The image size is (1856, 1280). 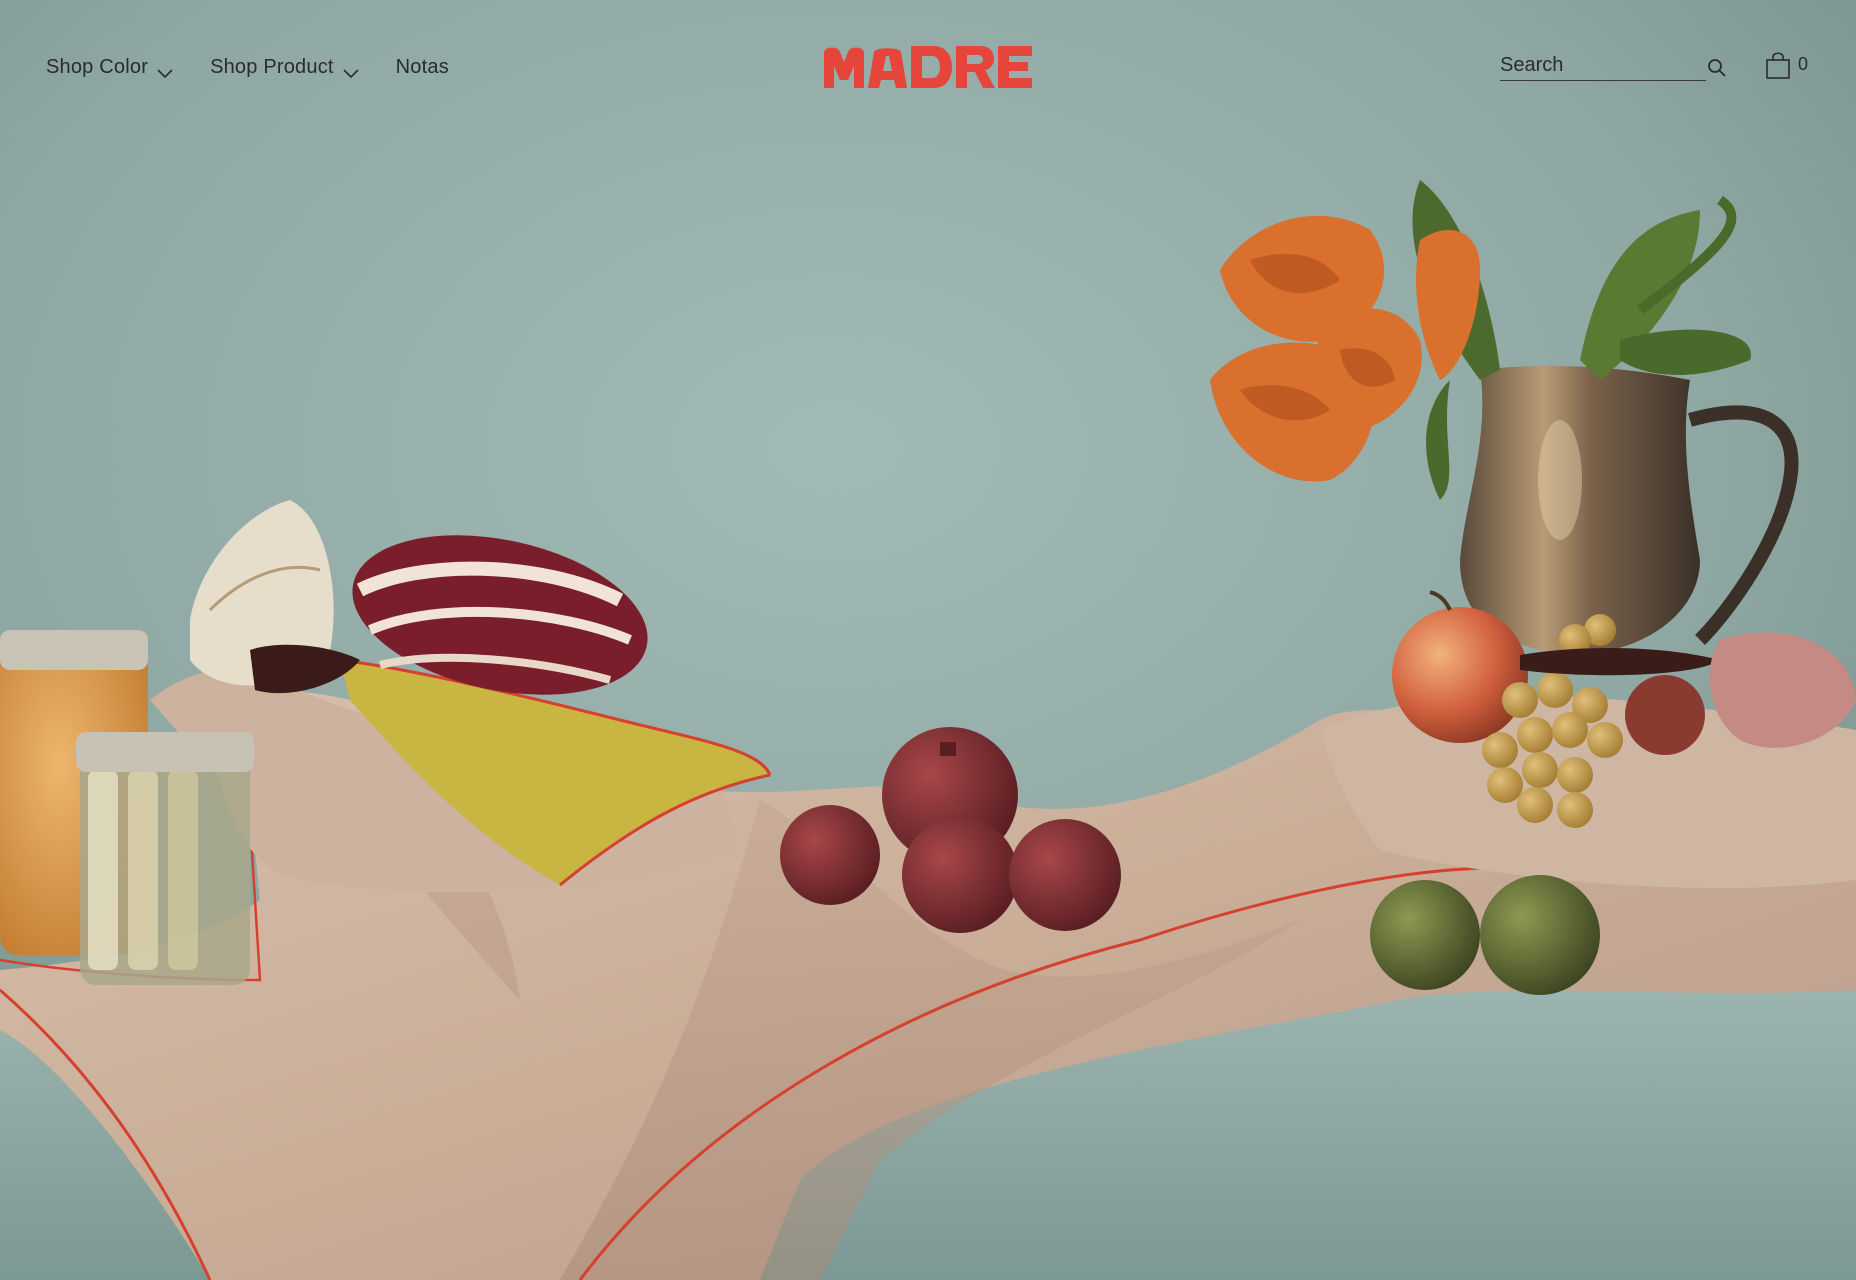 What do you see at coordinates (1778, 65) in the screenshot?
I see `shopping-bag-icon` at bounding box center [1778, 65].